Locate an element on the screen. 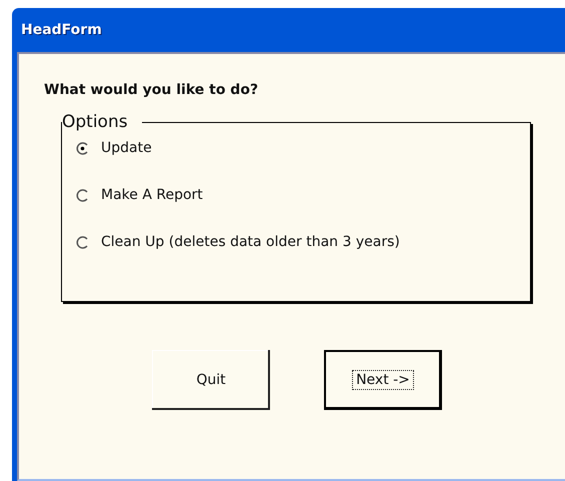 Image resolution: width=565 pixels, height=481 pixels. option-label: Make A Report is located at coordinates (152, 195).